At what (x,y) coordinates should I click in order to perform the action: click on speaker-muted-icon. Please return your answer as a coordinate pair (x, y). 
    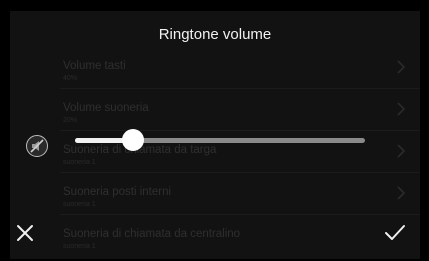
    Looking at the image, I should click on (37, 146).